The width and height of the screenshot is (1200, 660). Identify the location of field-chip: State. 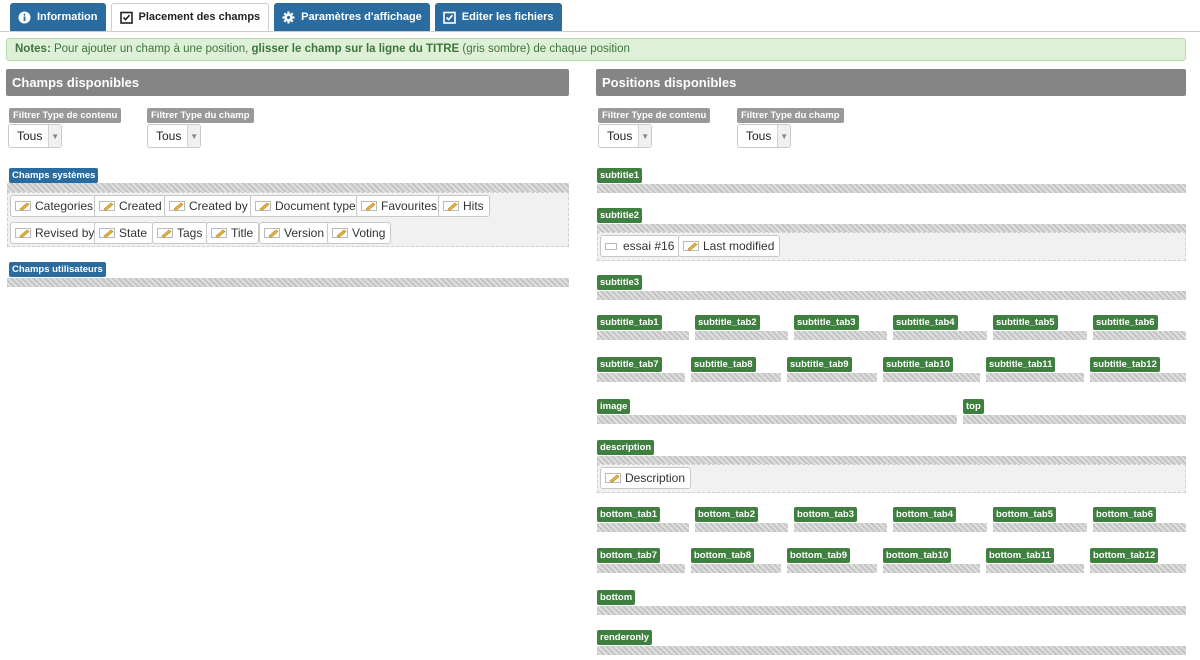
(124, 233).